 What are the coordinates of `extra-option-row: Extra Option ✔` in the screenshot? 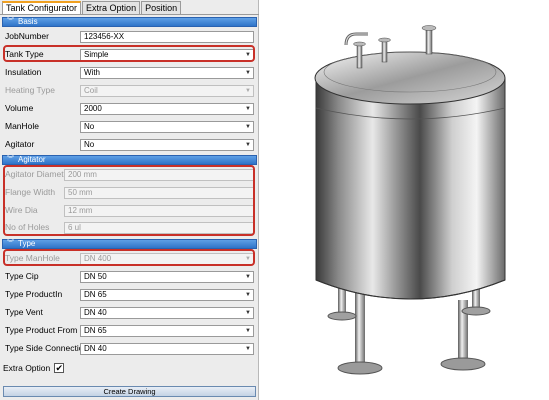 It's located at (34, 368).